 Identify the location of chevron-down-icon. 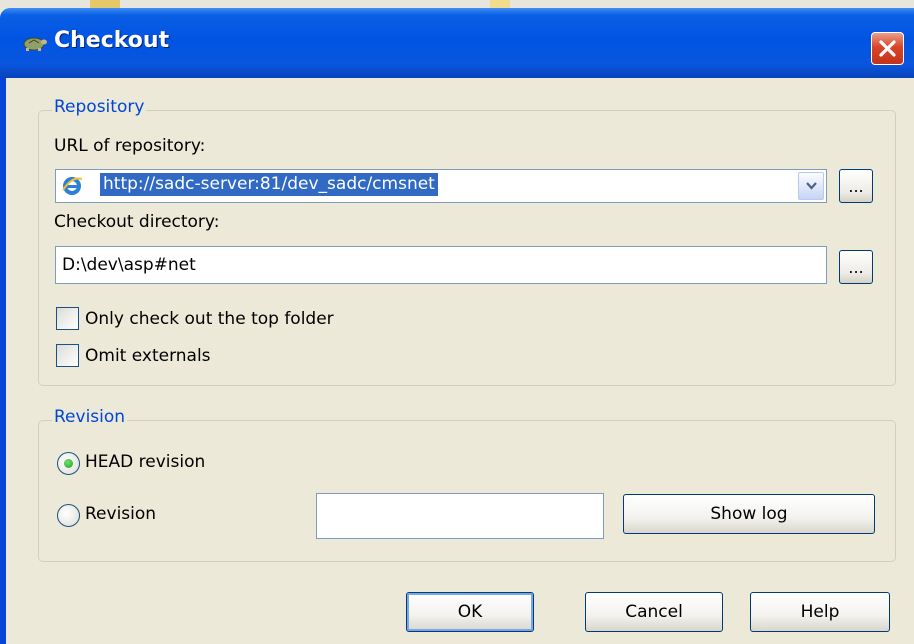
(811, 186).